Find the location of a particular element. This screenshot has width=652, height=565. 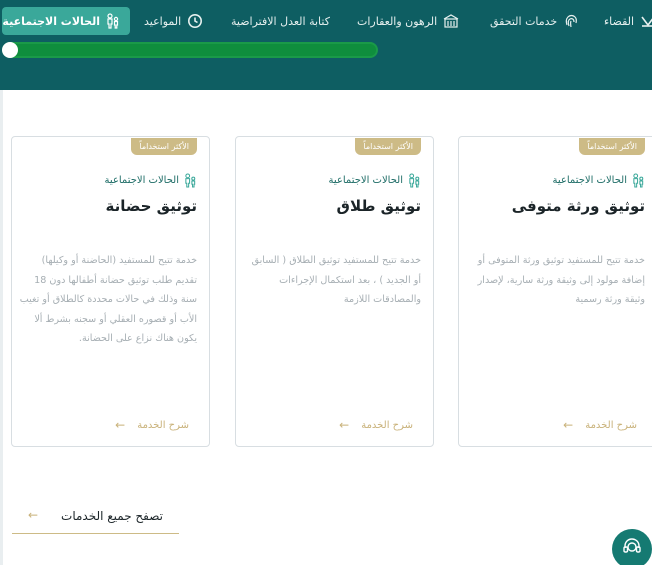

support-chat-button is located at coordinates (632, 547).